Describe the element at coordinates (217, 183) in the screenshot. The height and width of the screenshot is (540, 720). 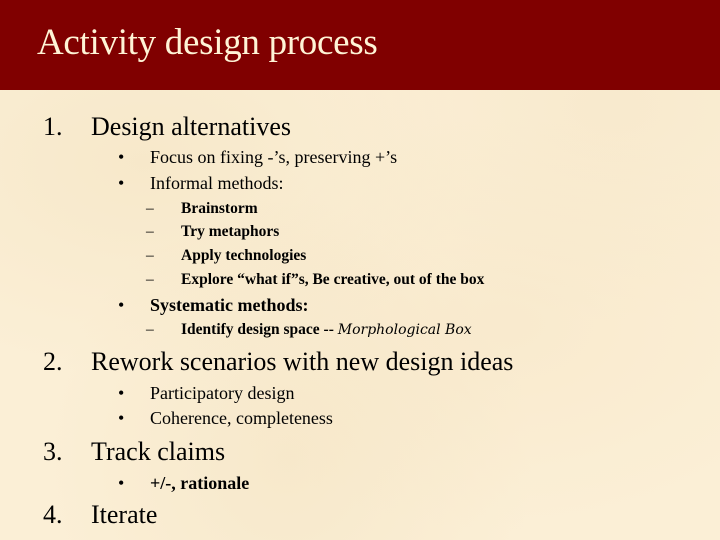
I see `list-item-text: Informal methods:` at that location.